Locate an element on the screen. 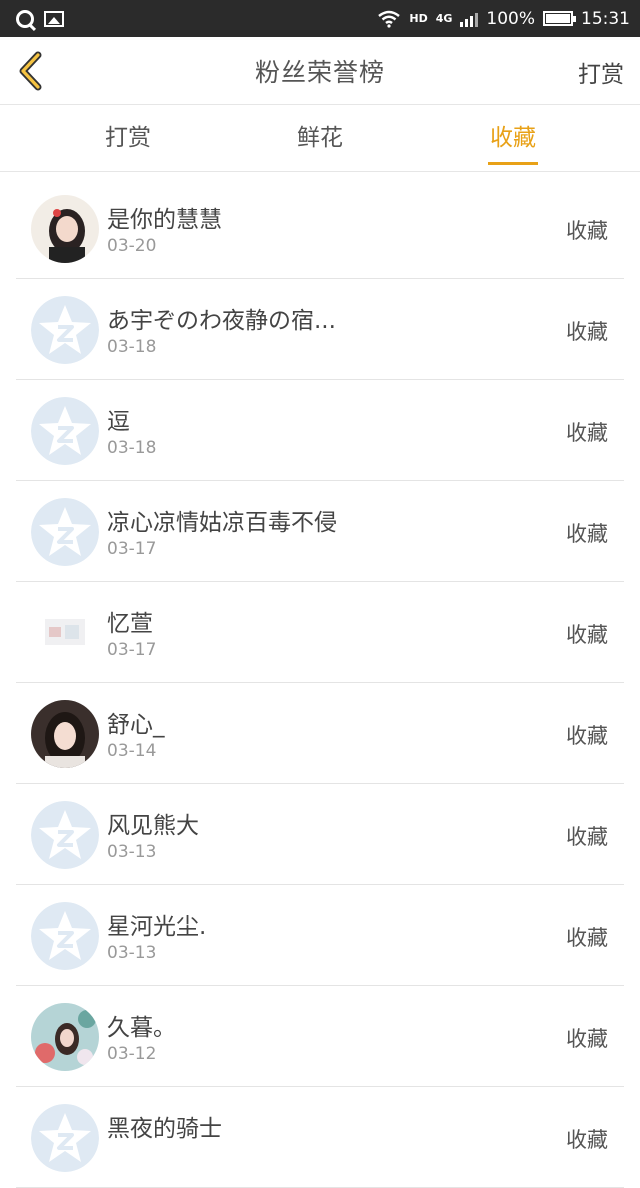  tab-reward: 打赏 is located at coordinates (128, 138).